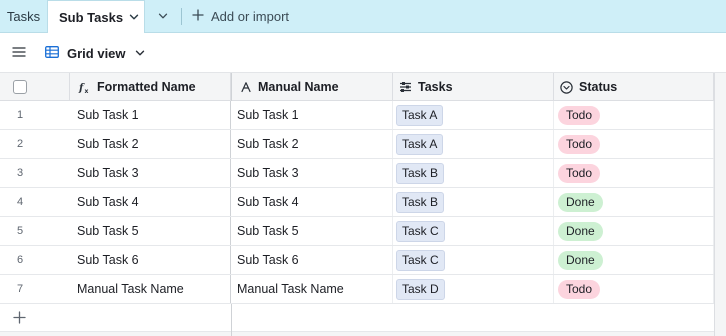 The width and height of the screenshot is (726, 336). I want to click on tab-divider, so click(181, 16).